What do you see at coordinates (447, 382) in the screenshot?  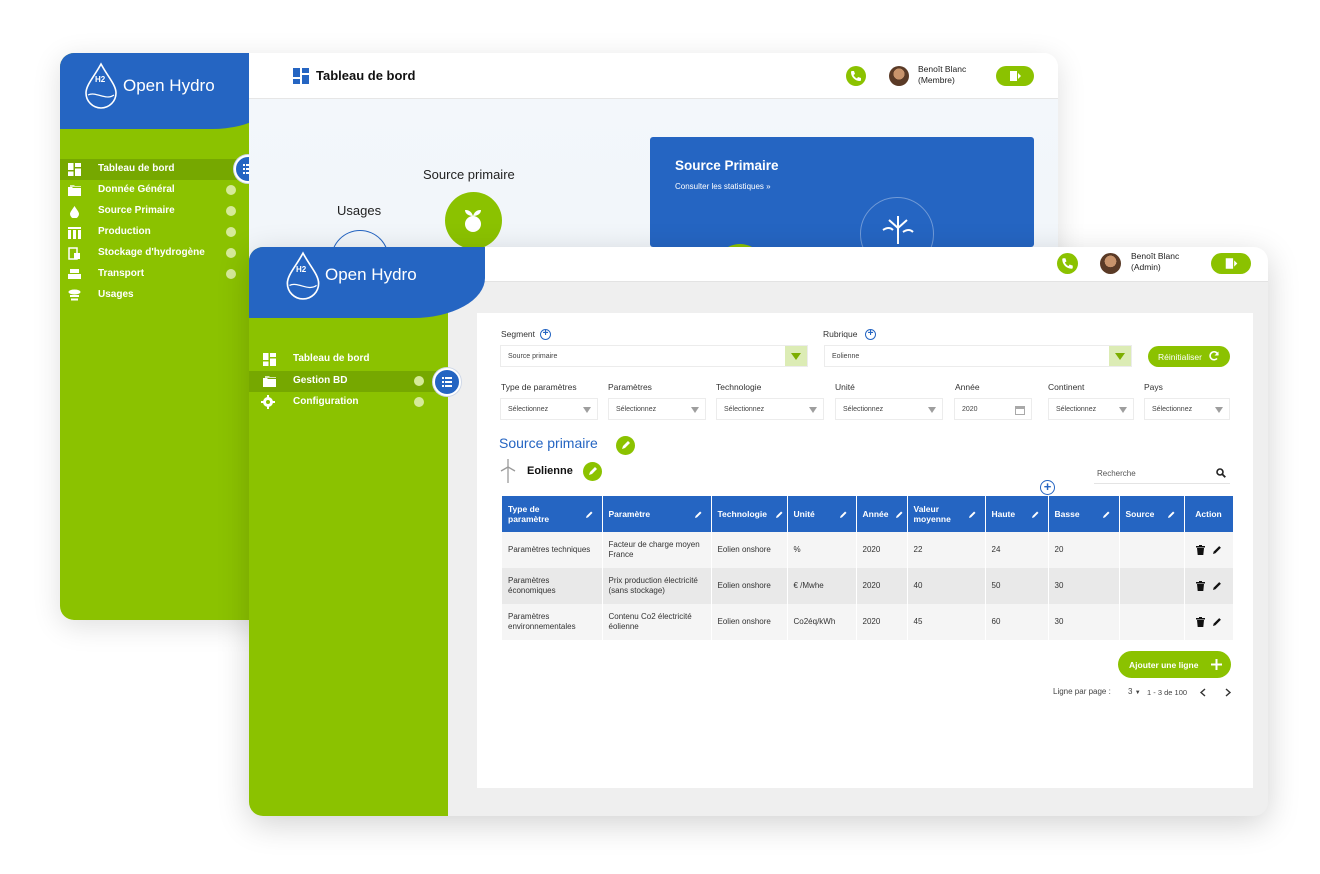 I see `sidebar-toggle-button` at bounding box center [447, 382].